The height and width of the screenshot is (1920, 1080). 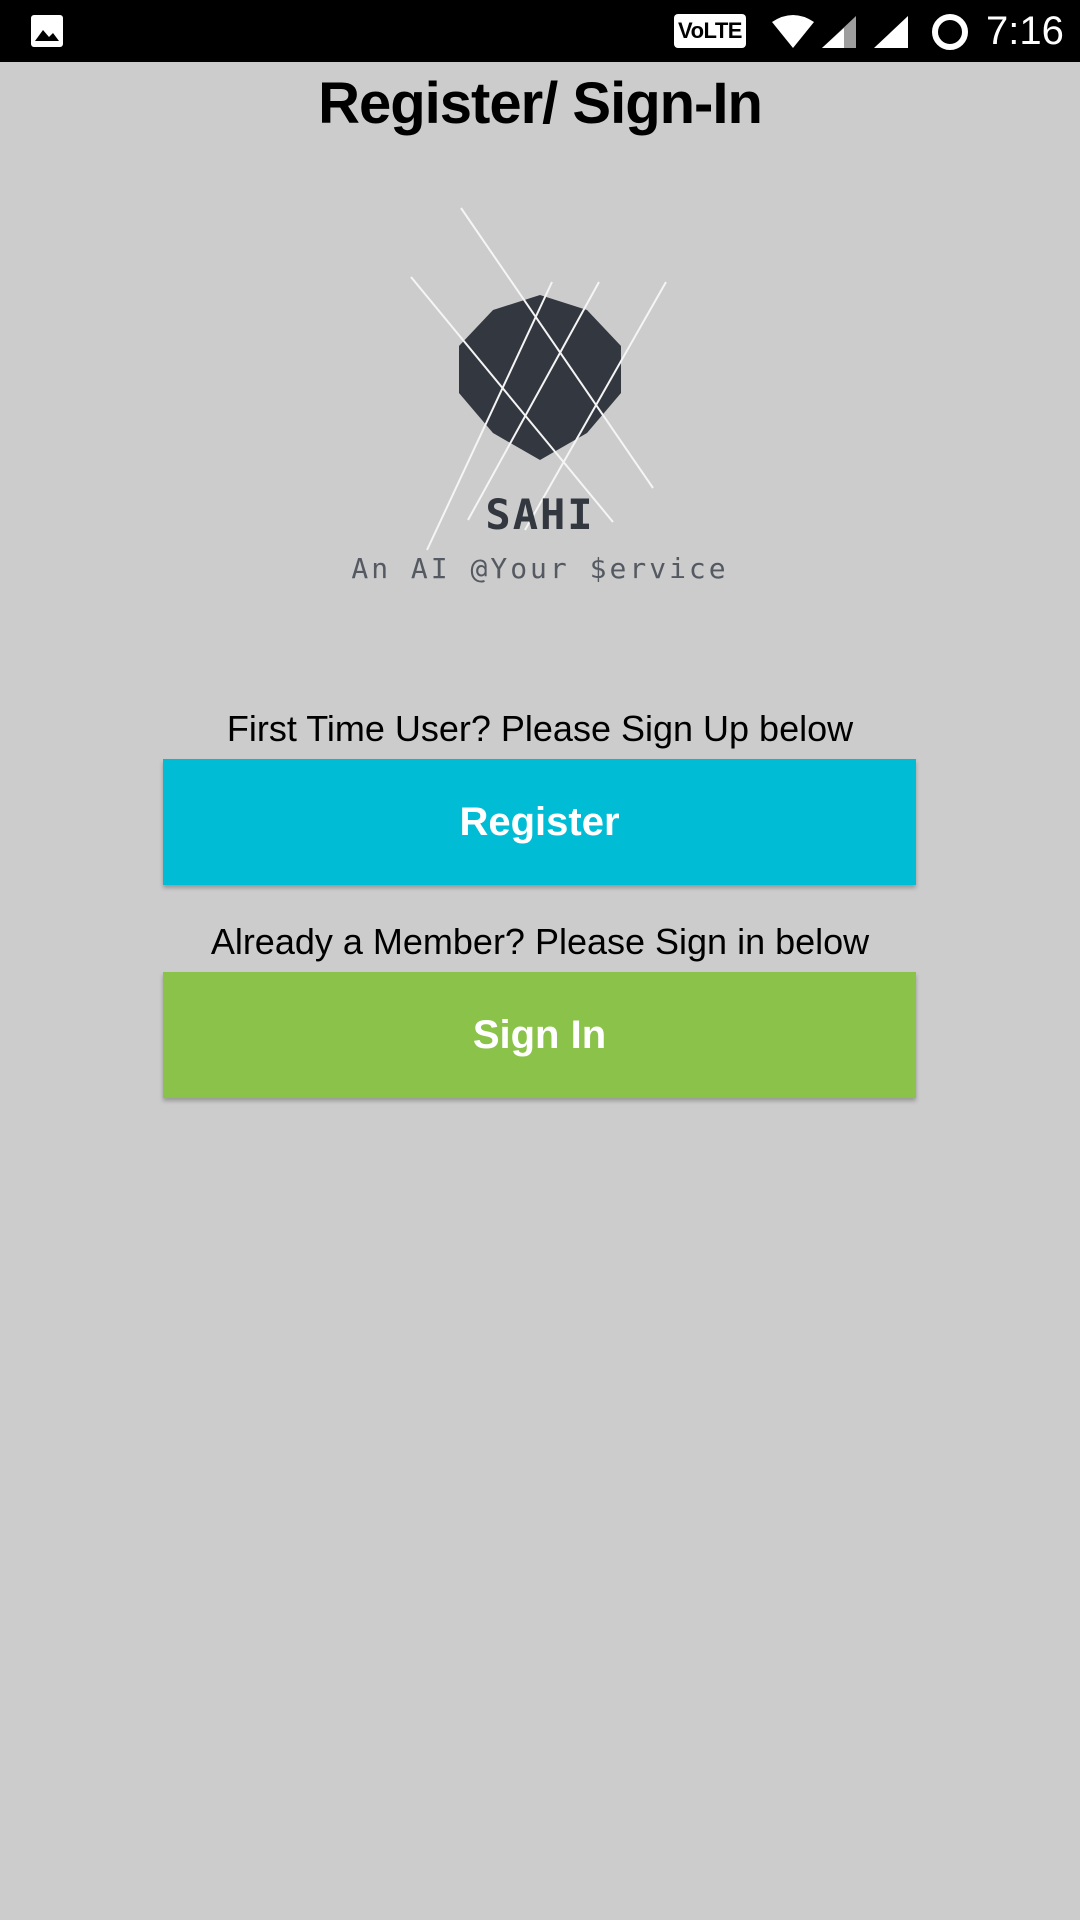 I want to click on sign-in-button: Sign In, so click(x=539, y=1035).